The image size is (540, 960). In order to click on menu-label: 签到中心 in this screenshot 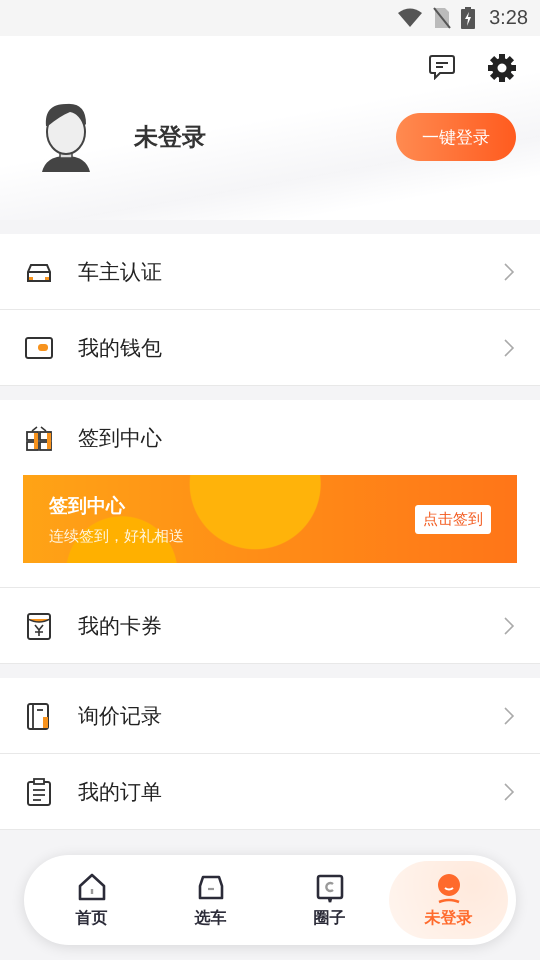, I will do `click(120, 438)`.